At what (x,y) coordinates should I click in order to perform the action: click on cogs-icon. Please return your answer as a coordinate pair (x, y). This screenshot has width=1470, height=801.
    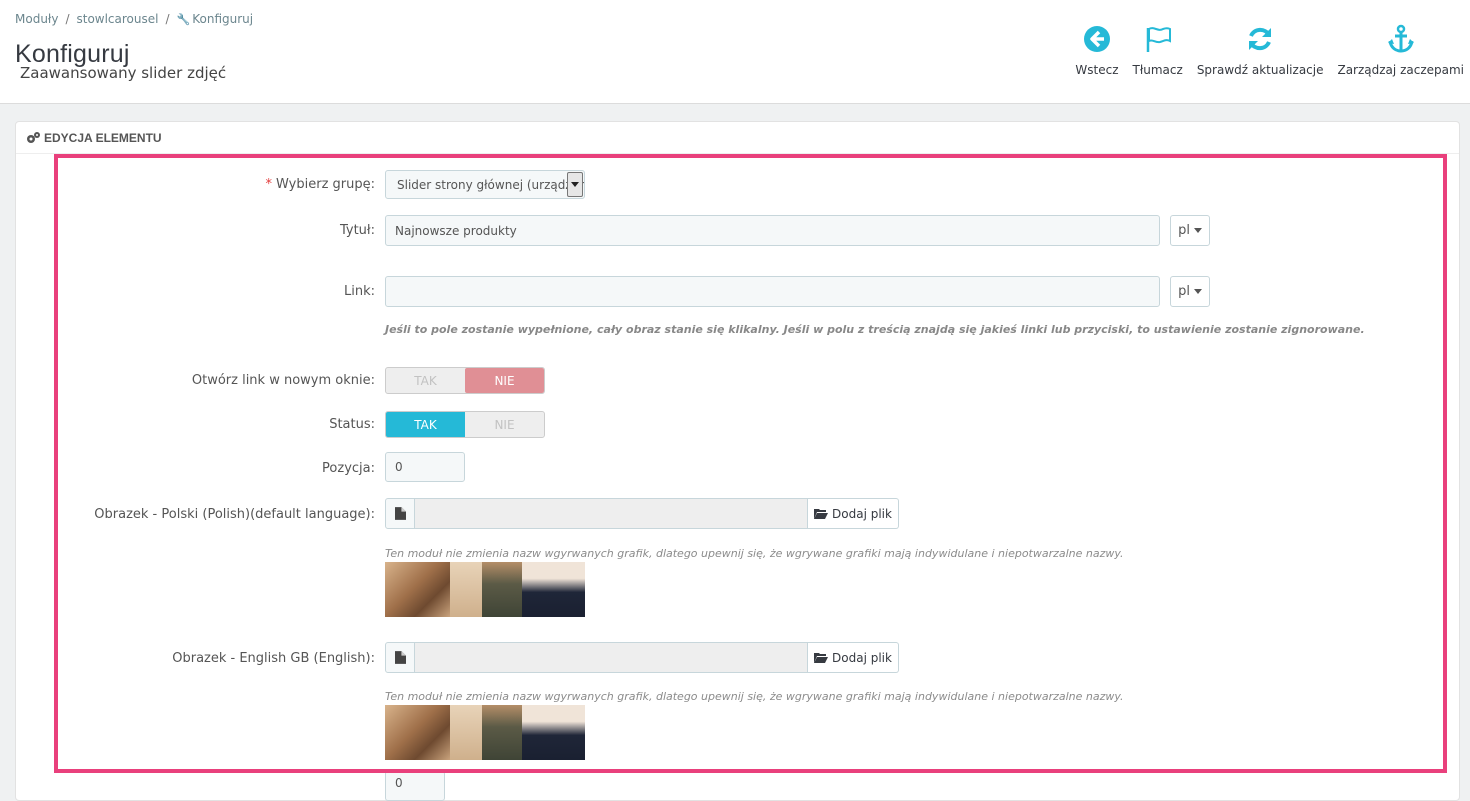
    Looking at the image, I should click on (33, 137).